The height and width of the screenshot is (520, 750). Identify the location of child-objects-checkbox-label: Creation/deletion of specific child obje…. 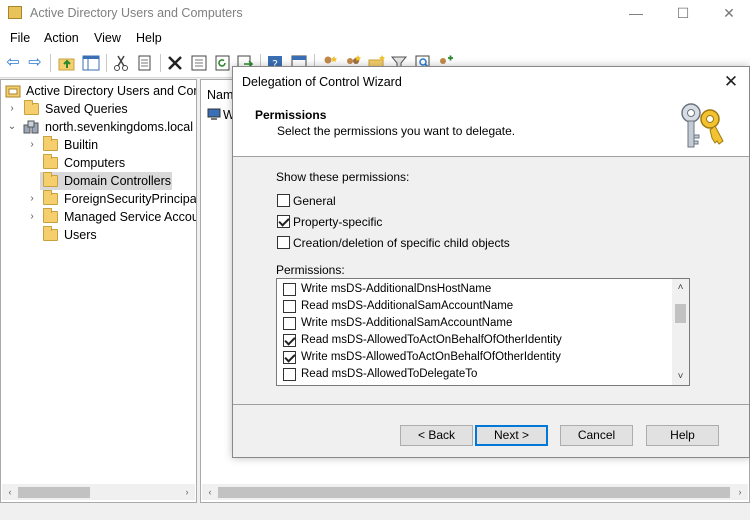
(401, 243).